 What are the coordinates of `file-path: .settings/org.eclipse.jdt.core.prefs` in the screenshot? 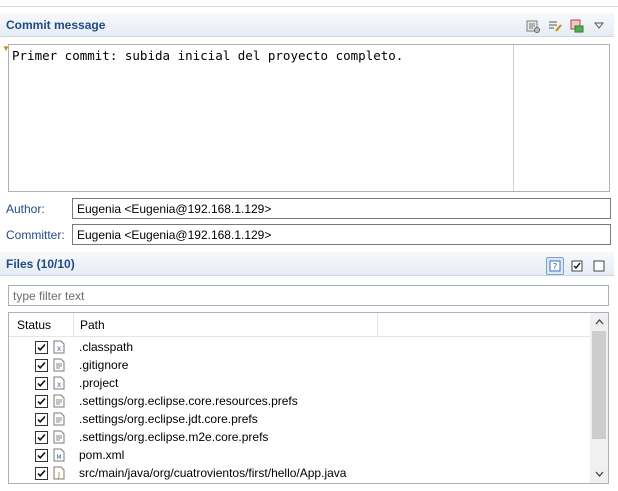 It's located at (168, 419).